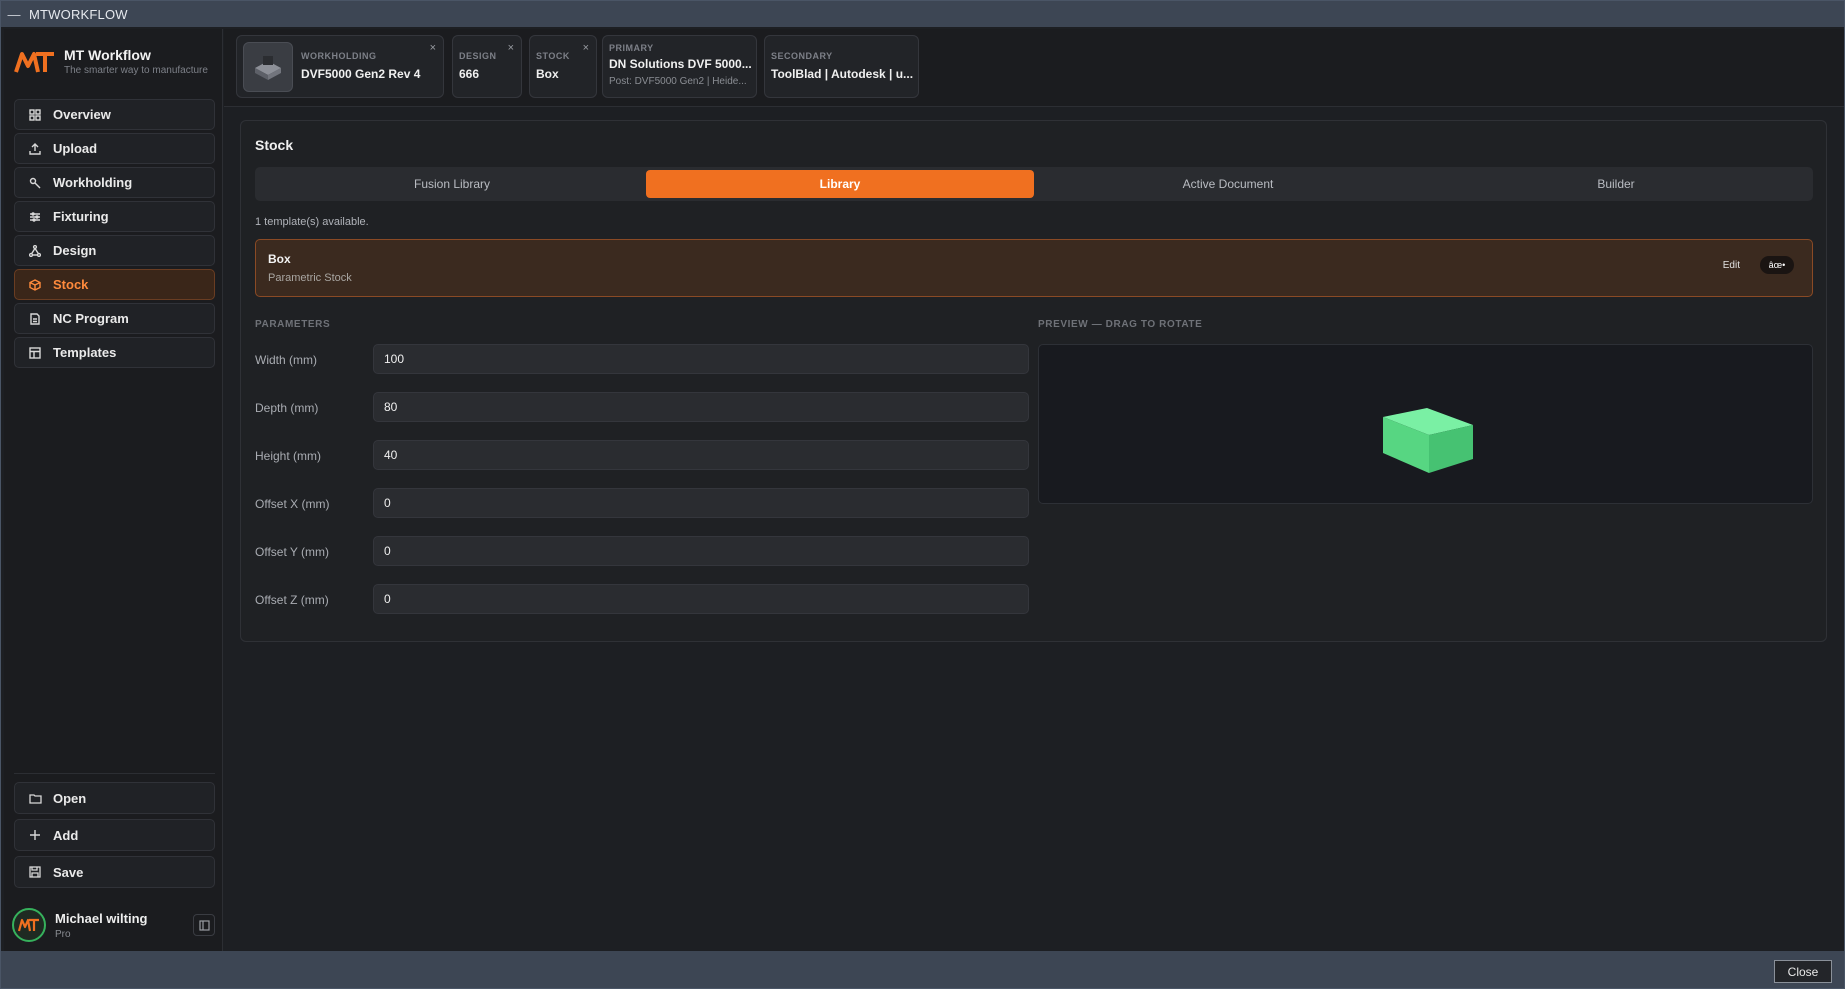  What do you see at coordinates (452, 184) in the screenshot?
I see `tab-fusion-library: Fusion Library` at bounding box center [452, 184].